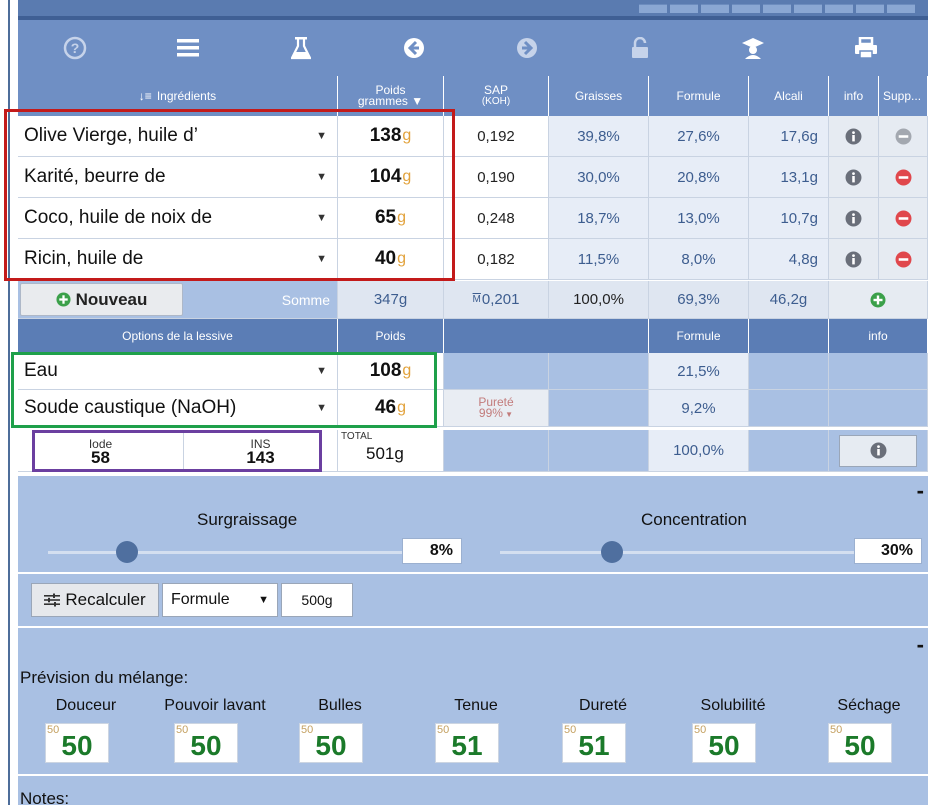 Image resolution: width=928 pixels, height=805 pixels. What do you see at coordinates (496, 218) in the screenshot?
I see `ingredient-sap: 0,248` at bounding box center [496, 218].